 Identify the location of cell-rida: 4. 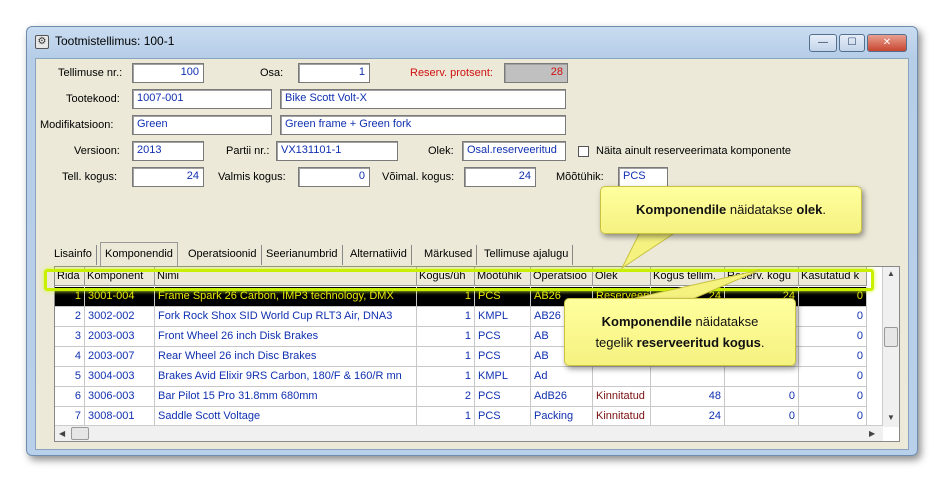
(70, 357).